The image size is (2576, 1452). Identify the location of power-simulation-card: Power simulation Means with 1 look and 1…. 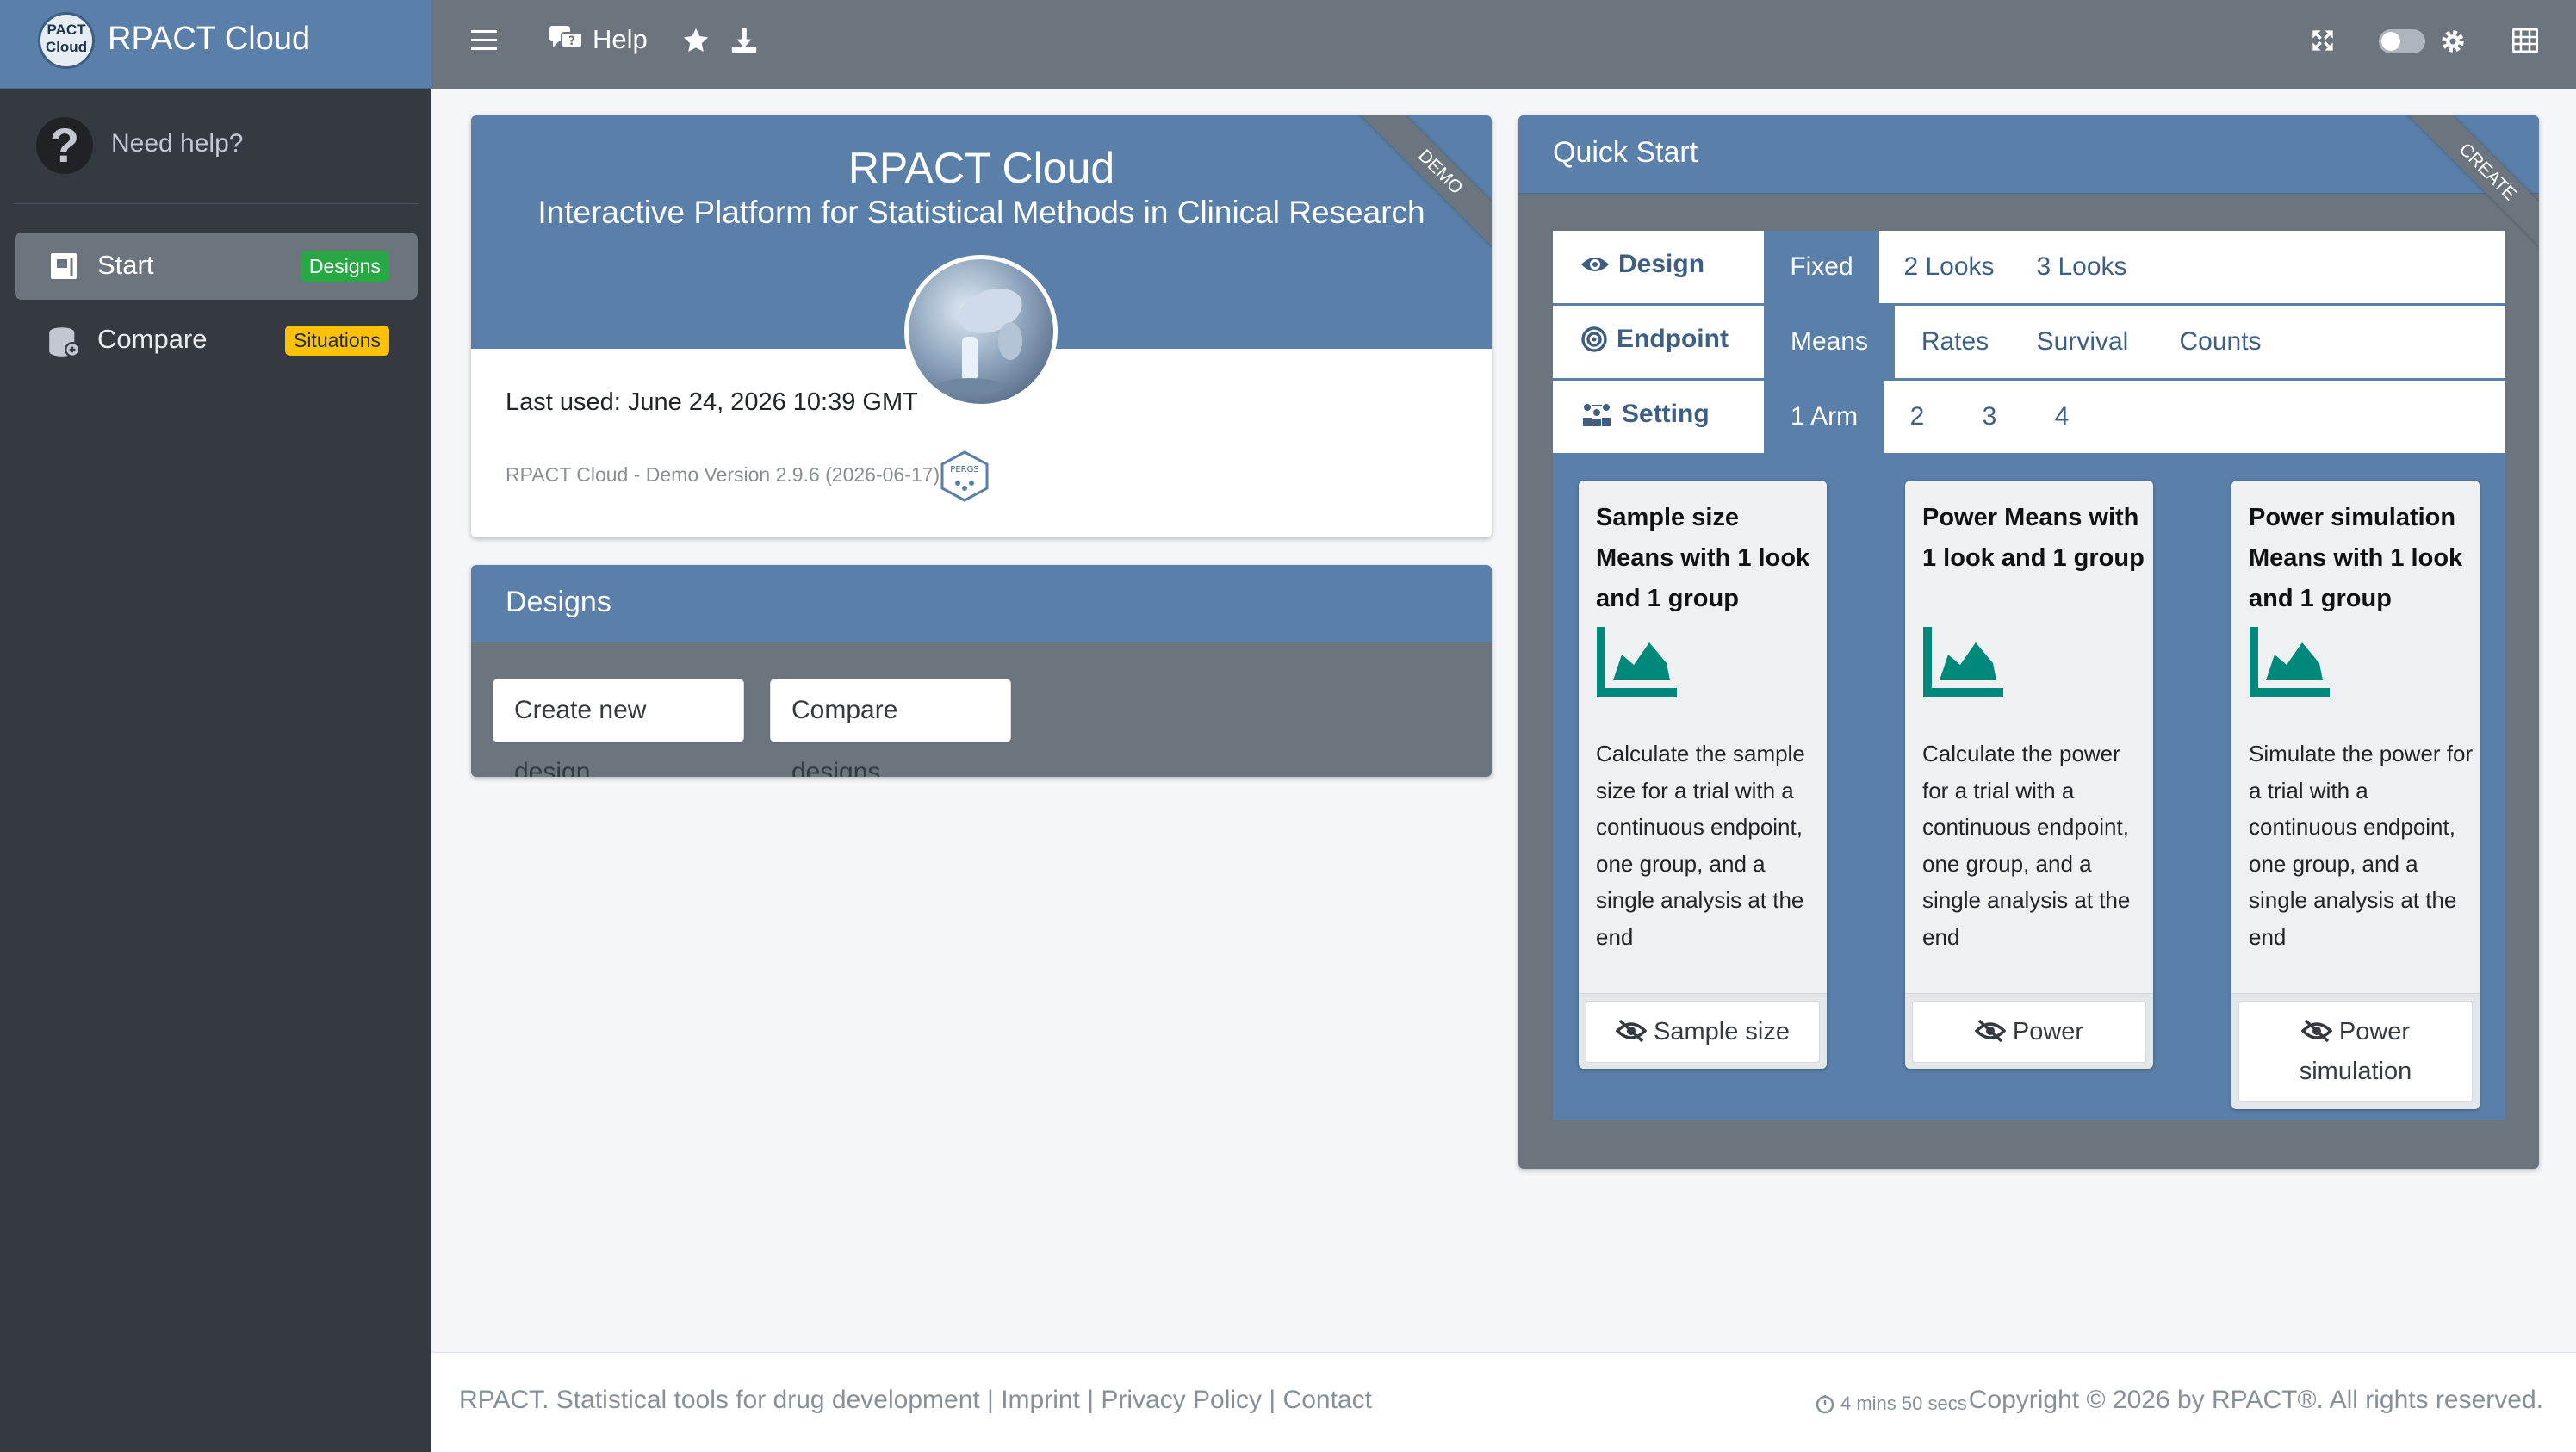
(2355, 795).